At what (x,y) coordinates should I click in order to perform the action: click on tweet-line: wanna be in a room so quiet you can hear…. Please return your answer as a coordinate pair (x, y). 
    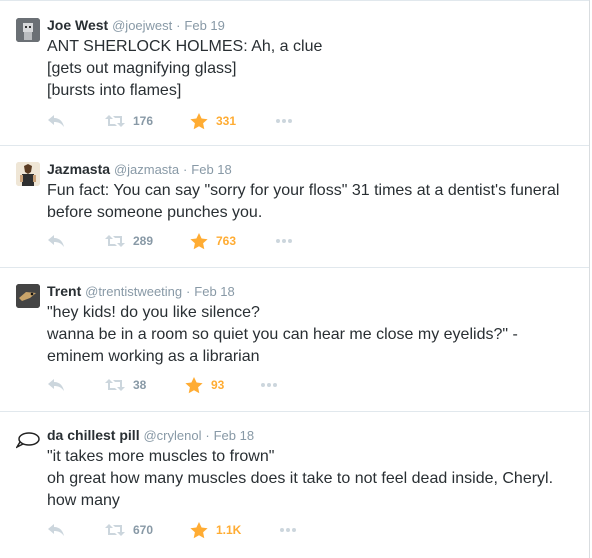
    Looking at the image, I should click on (282, 334).